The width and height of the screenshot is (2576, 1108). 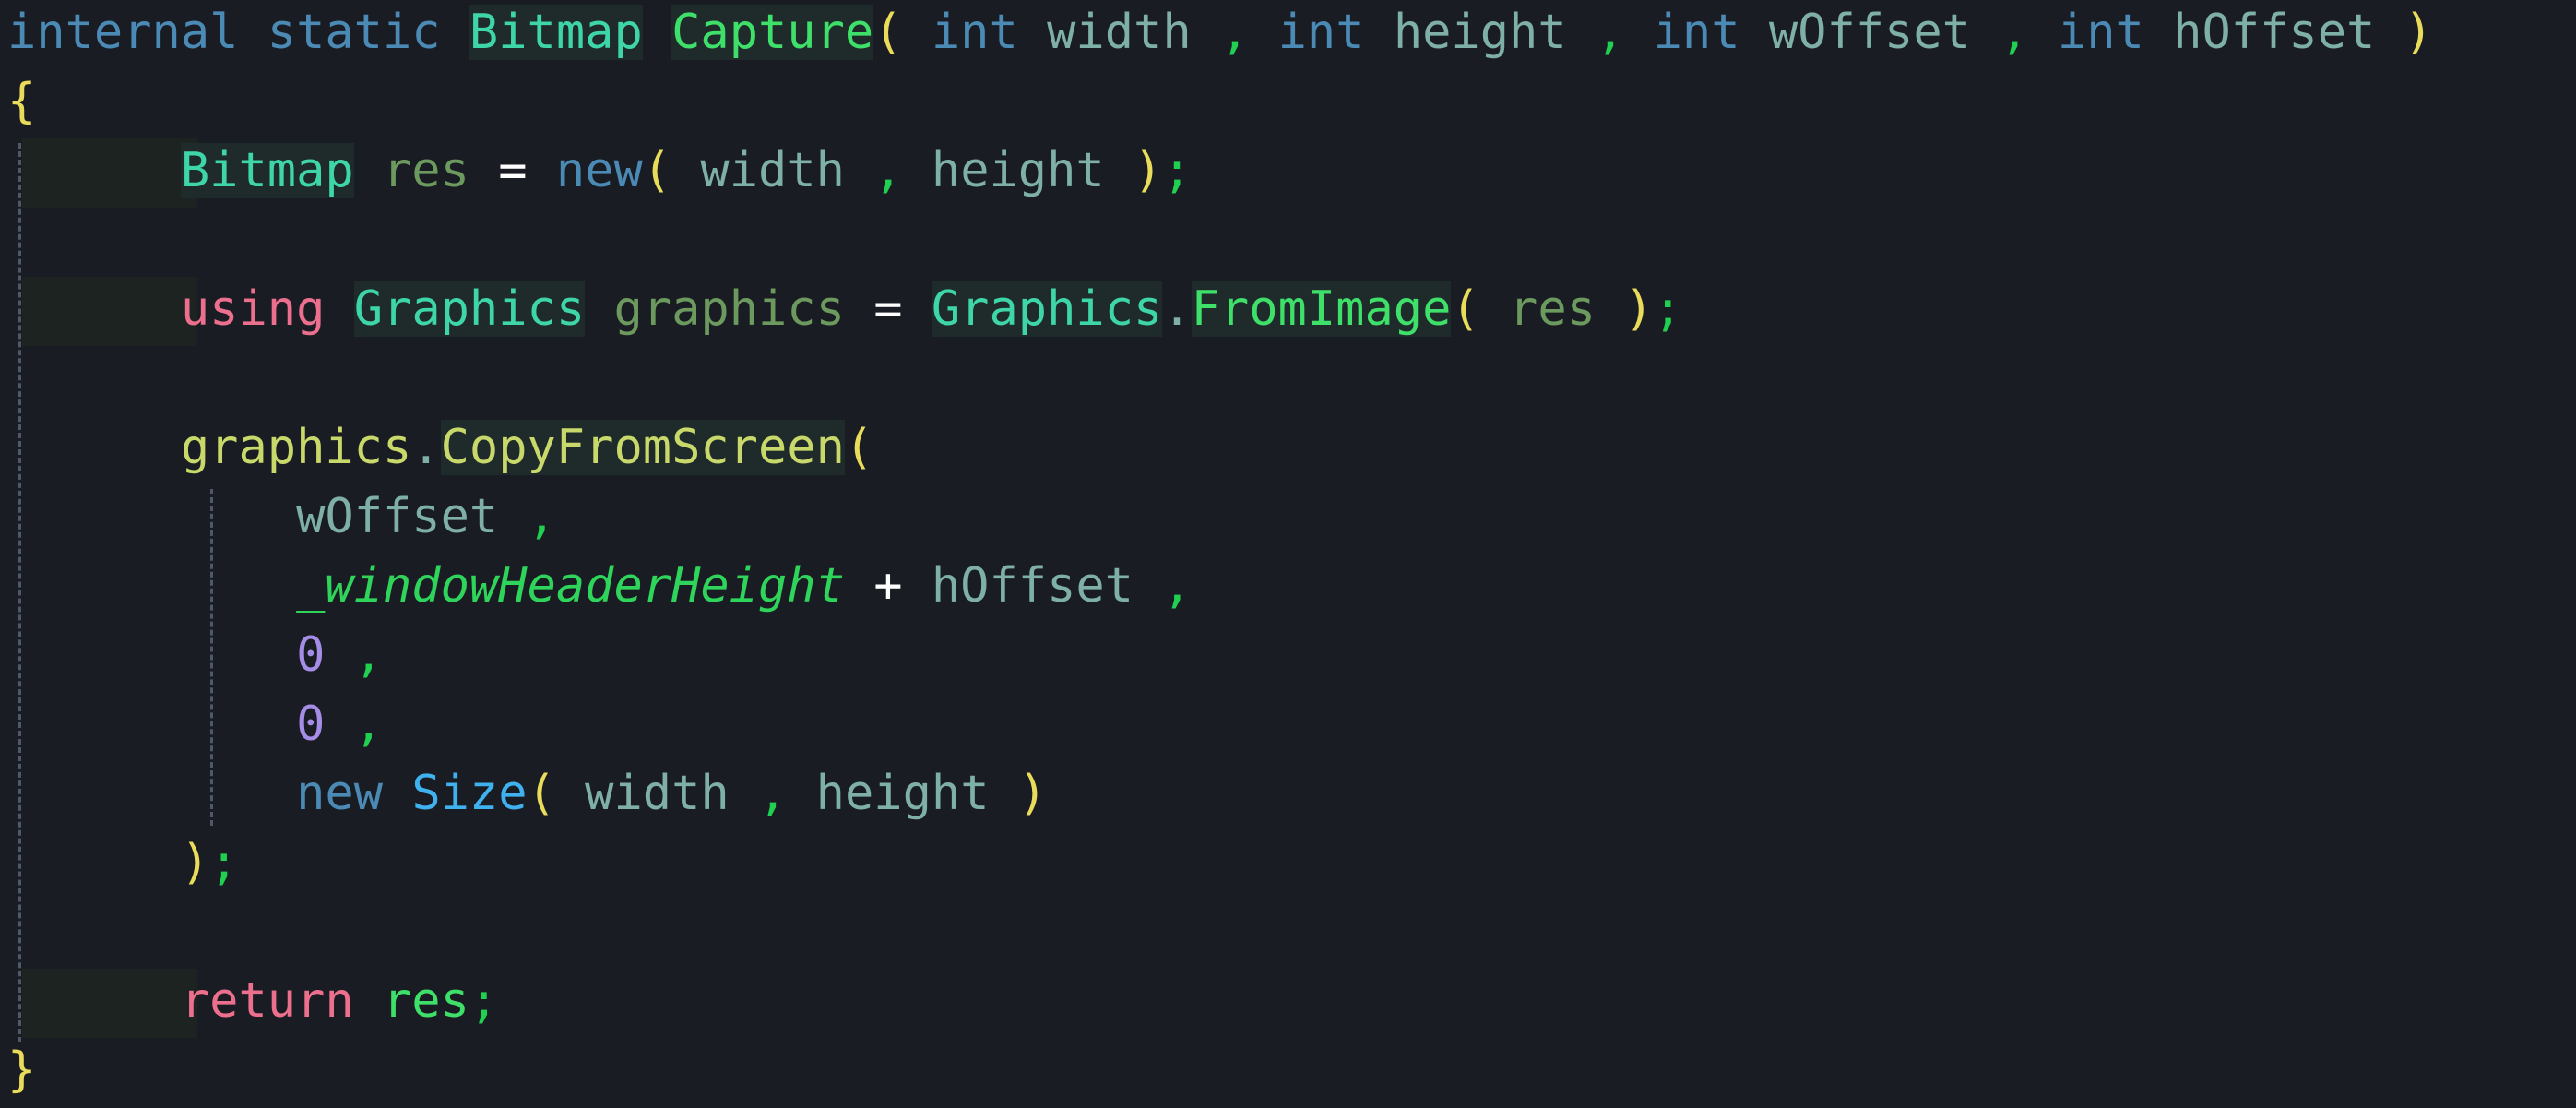 What do you see at coordinates (1288, 863) in the screenshot?
I see `code-line: );` at bounding box center [1288, 863].